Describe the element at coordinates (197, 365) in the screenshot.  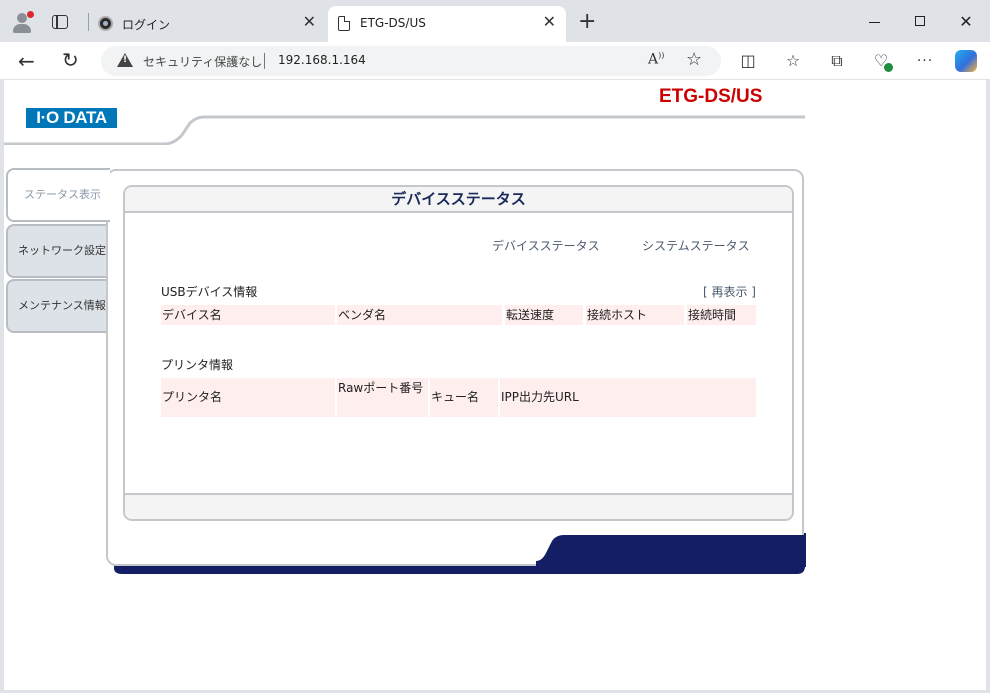
I see `printer-section-title: プリンタ情報` at that location.